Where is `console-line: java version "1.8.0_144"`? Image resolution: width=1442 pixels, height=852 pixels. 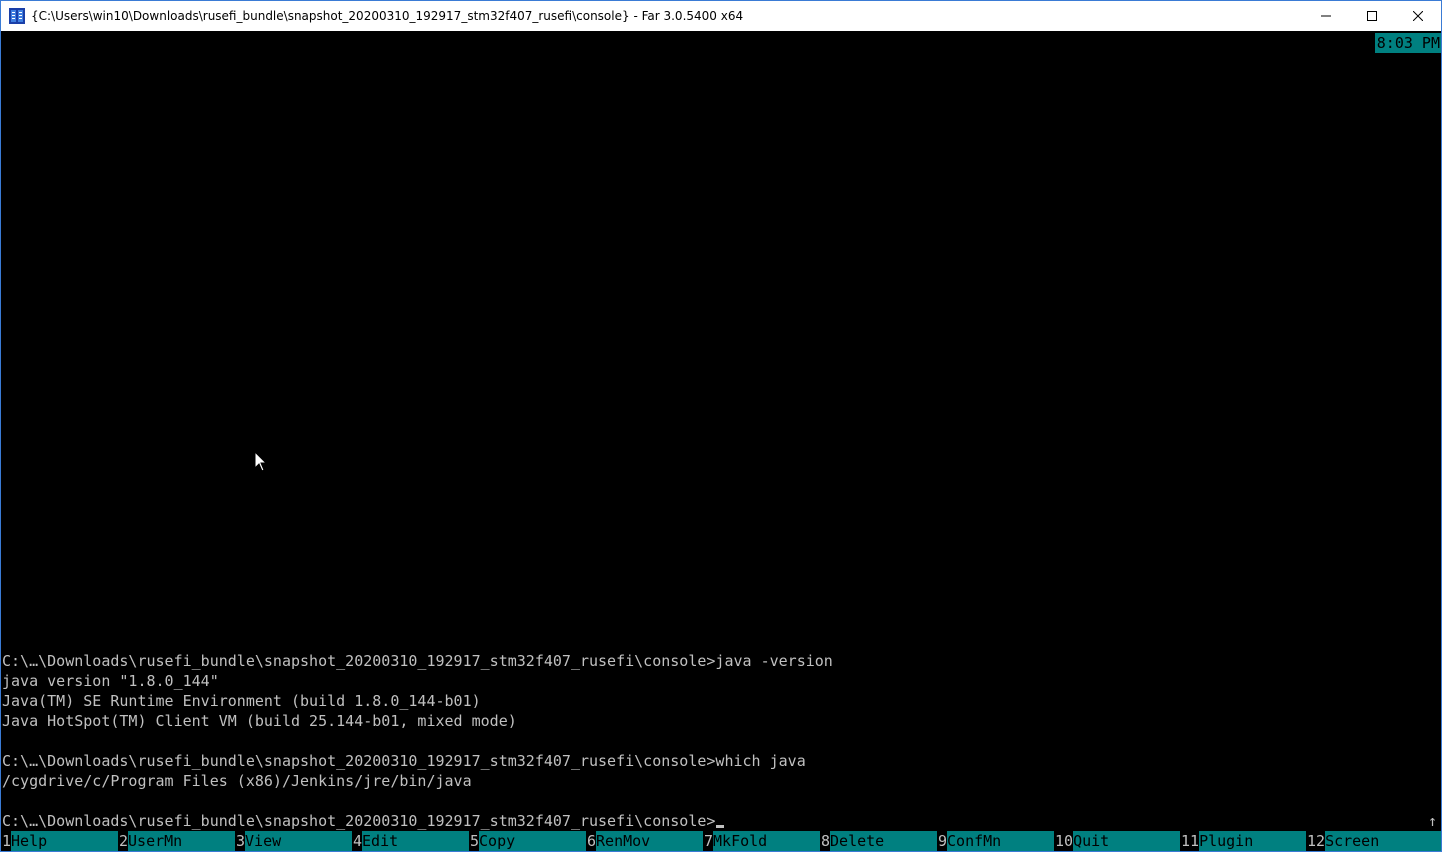 console-line: java version "1.8.0_144" is located at coordinates (110, 681).